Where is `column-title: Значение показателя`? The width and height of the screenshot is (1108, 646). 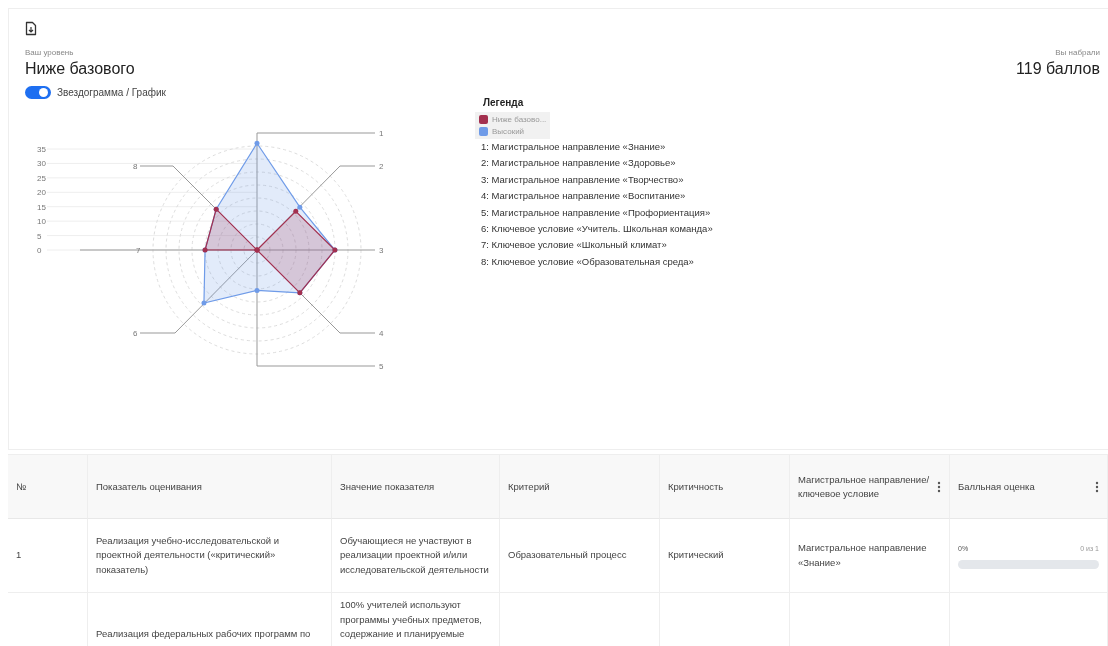 column-title: Значение показателя is located at coordinates (387, 486).